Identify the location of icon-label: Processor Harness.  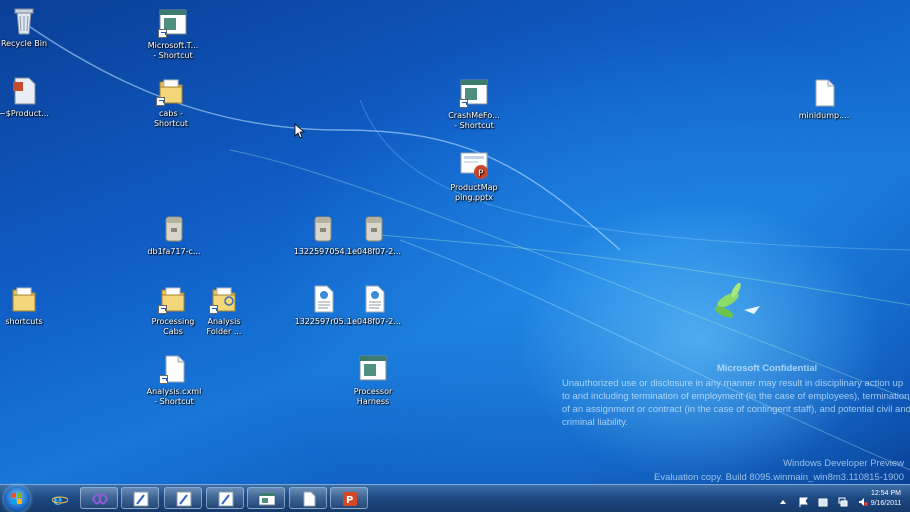
(373, 396).